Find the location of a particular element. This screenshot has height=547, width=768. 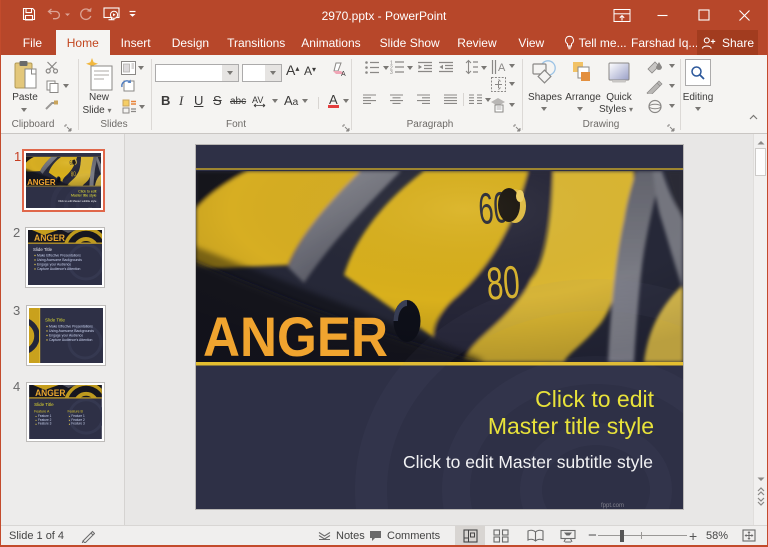

svg-text: AV is located at coordinates (257, 100).